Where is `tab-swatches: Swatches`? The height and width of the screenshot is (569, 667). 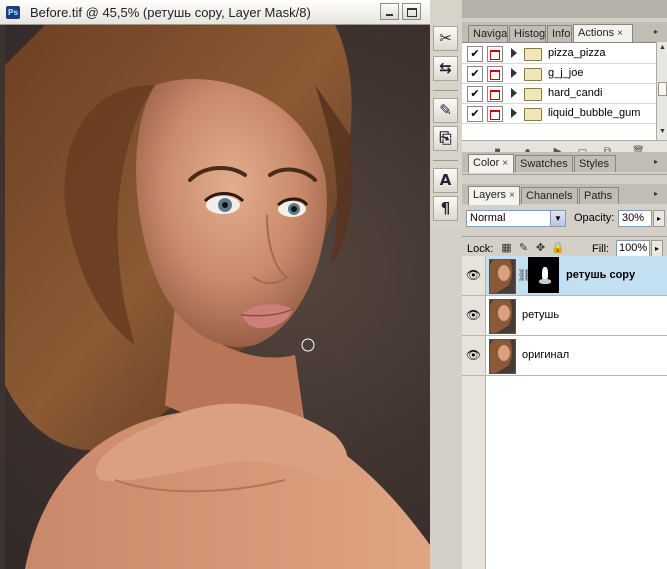
tab-swatches: Swatches is located at coordinates (544, 163).